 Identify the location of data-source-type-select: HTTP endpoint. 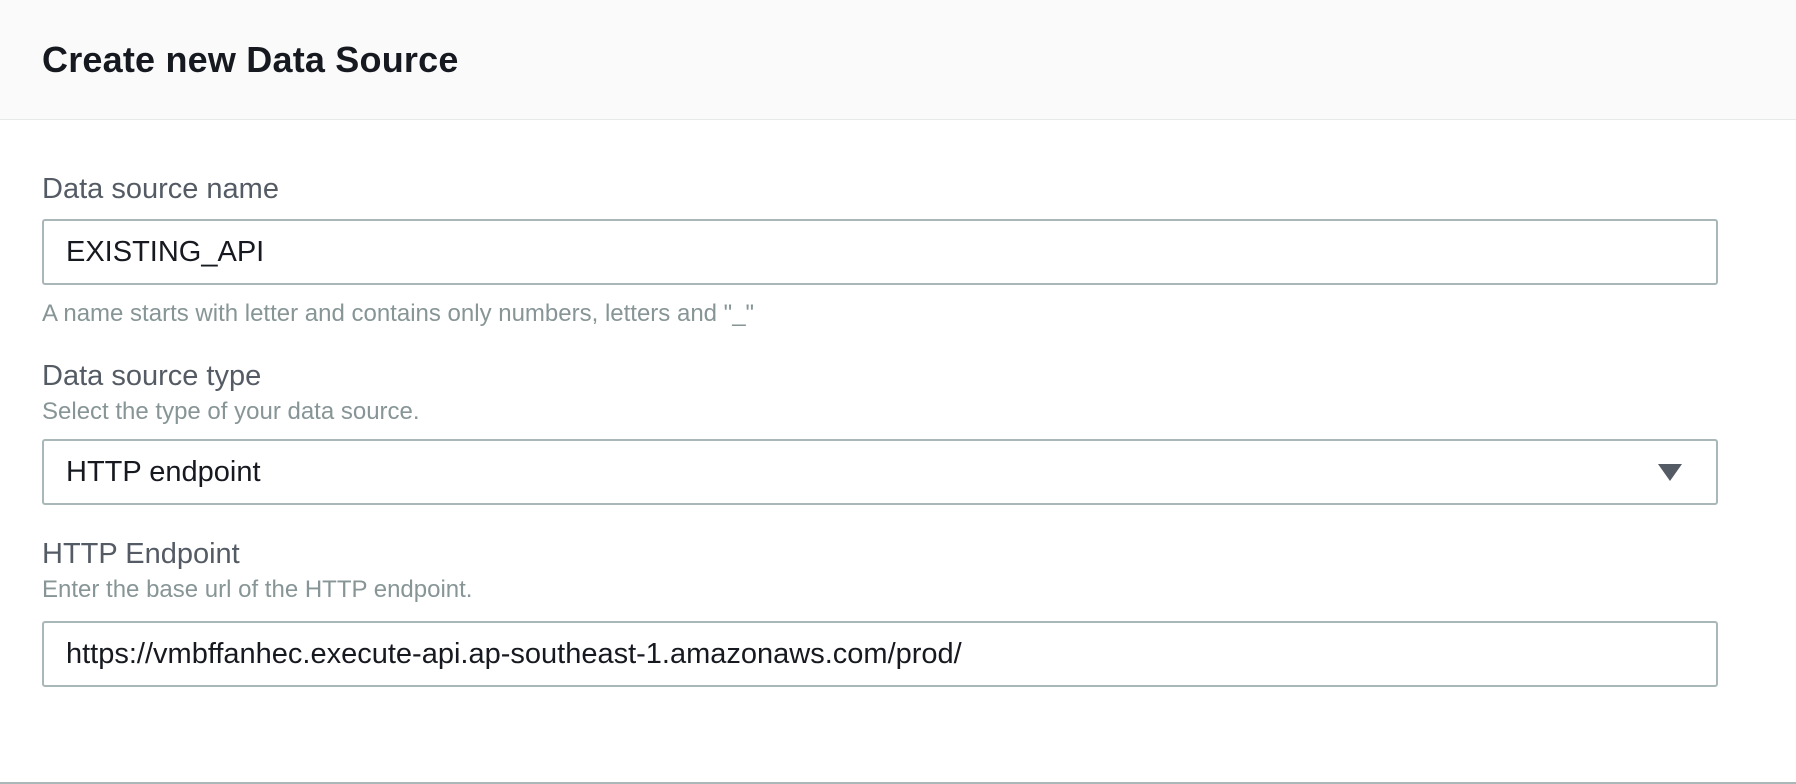
(880, 472).